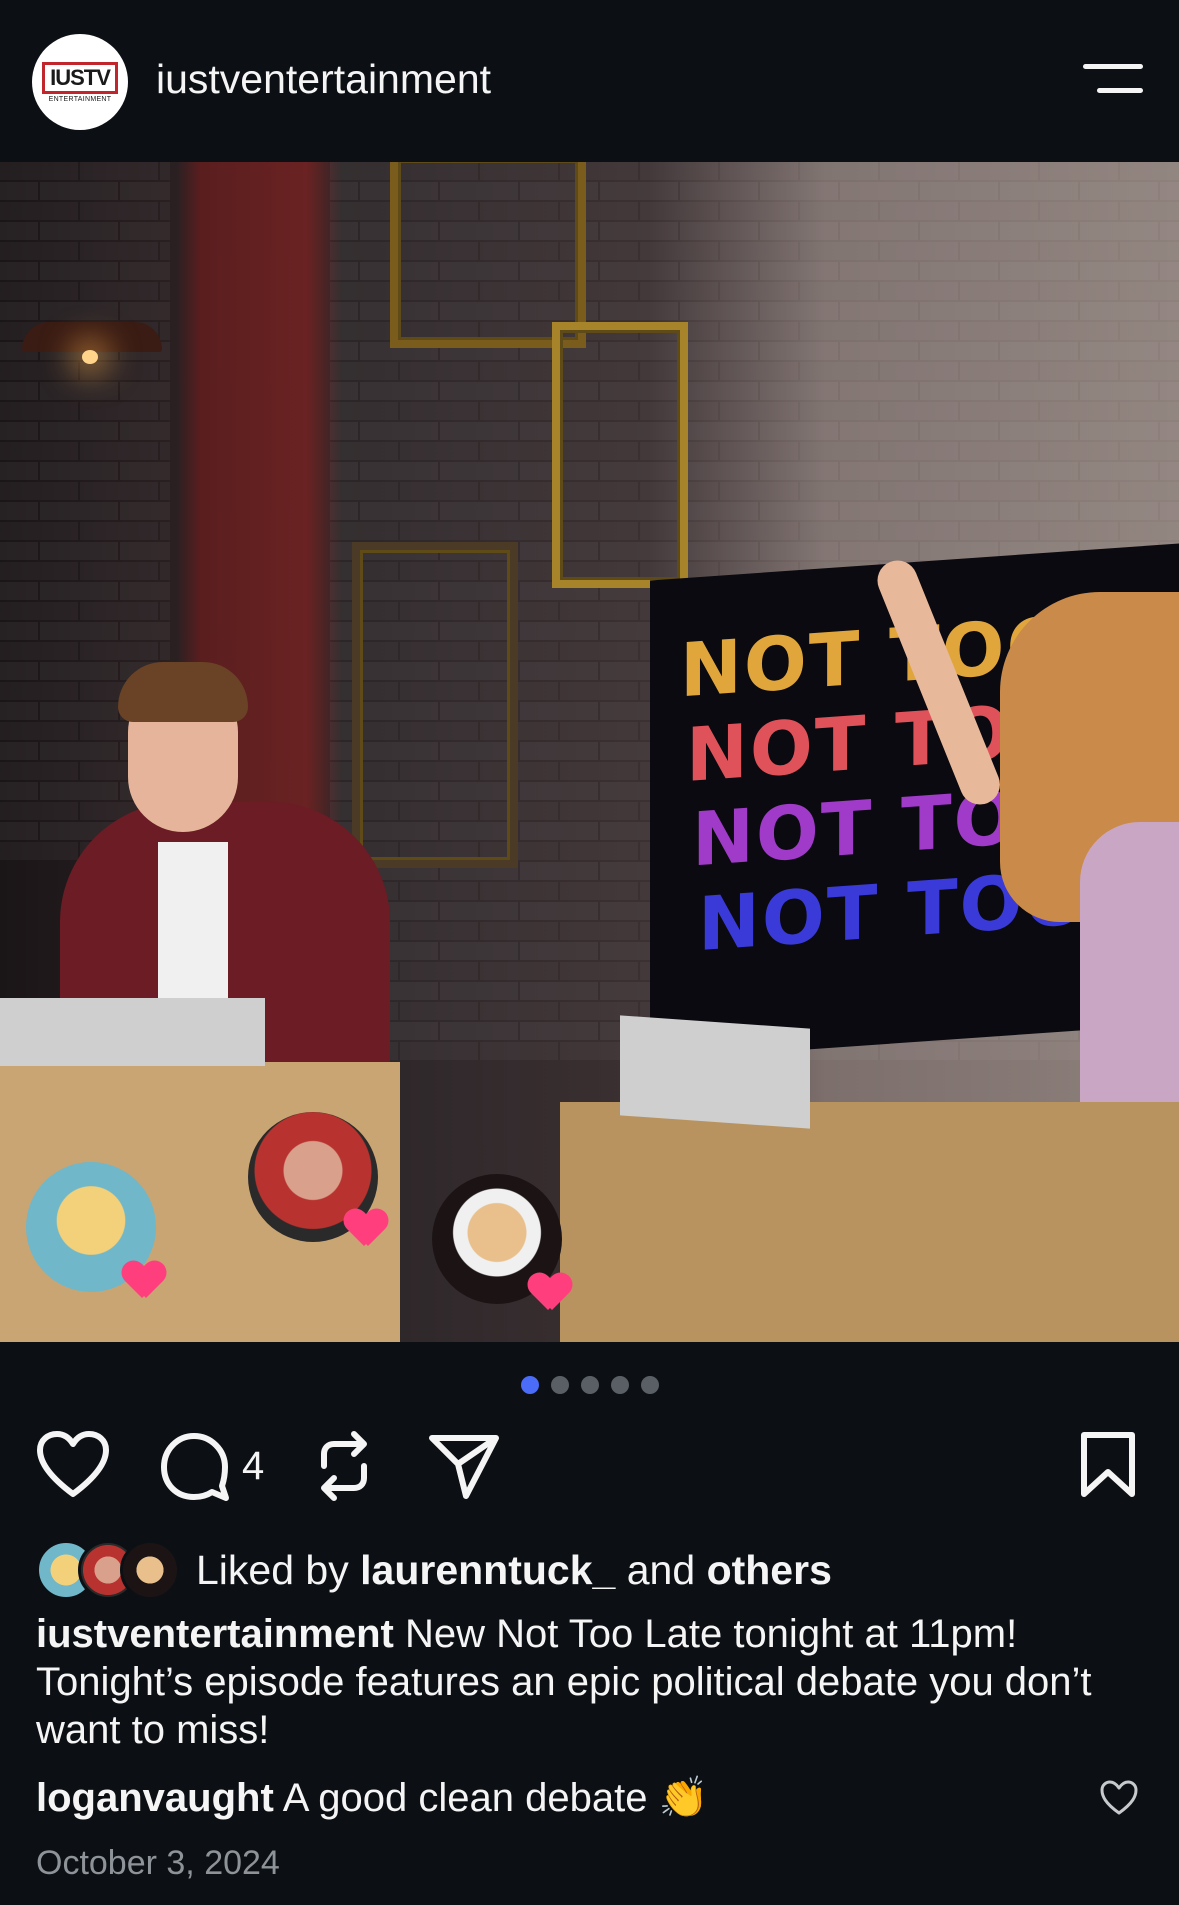 The width and height of the screenshot is (1179, 1905). What do you see at coordinates (344, 1466) in the screenshot?
I see `repost-icon` at bounding box center [344, 1466].